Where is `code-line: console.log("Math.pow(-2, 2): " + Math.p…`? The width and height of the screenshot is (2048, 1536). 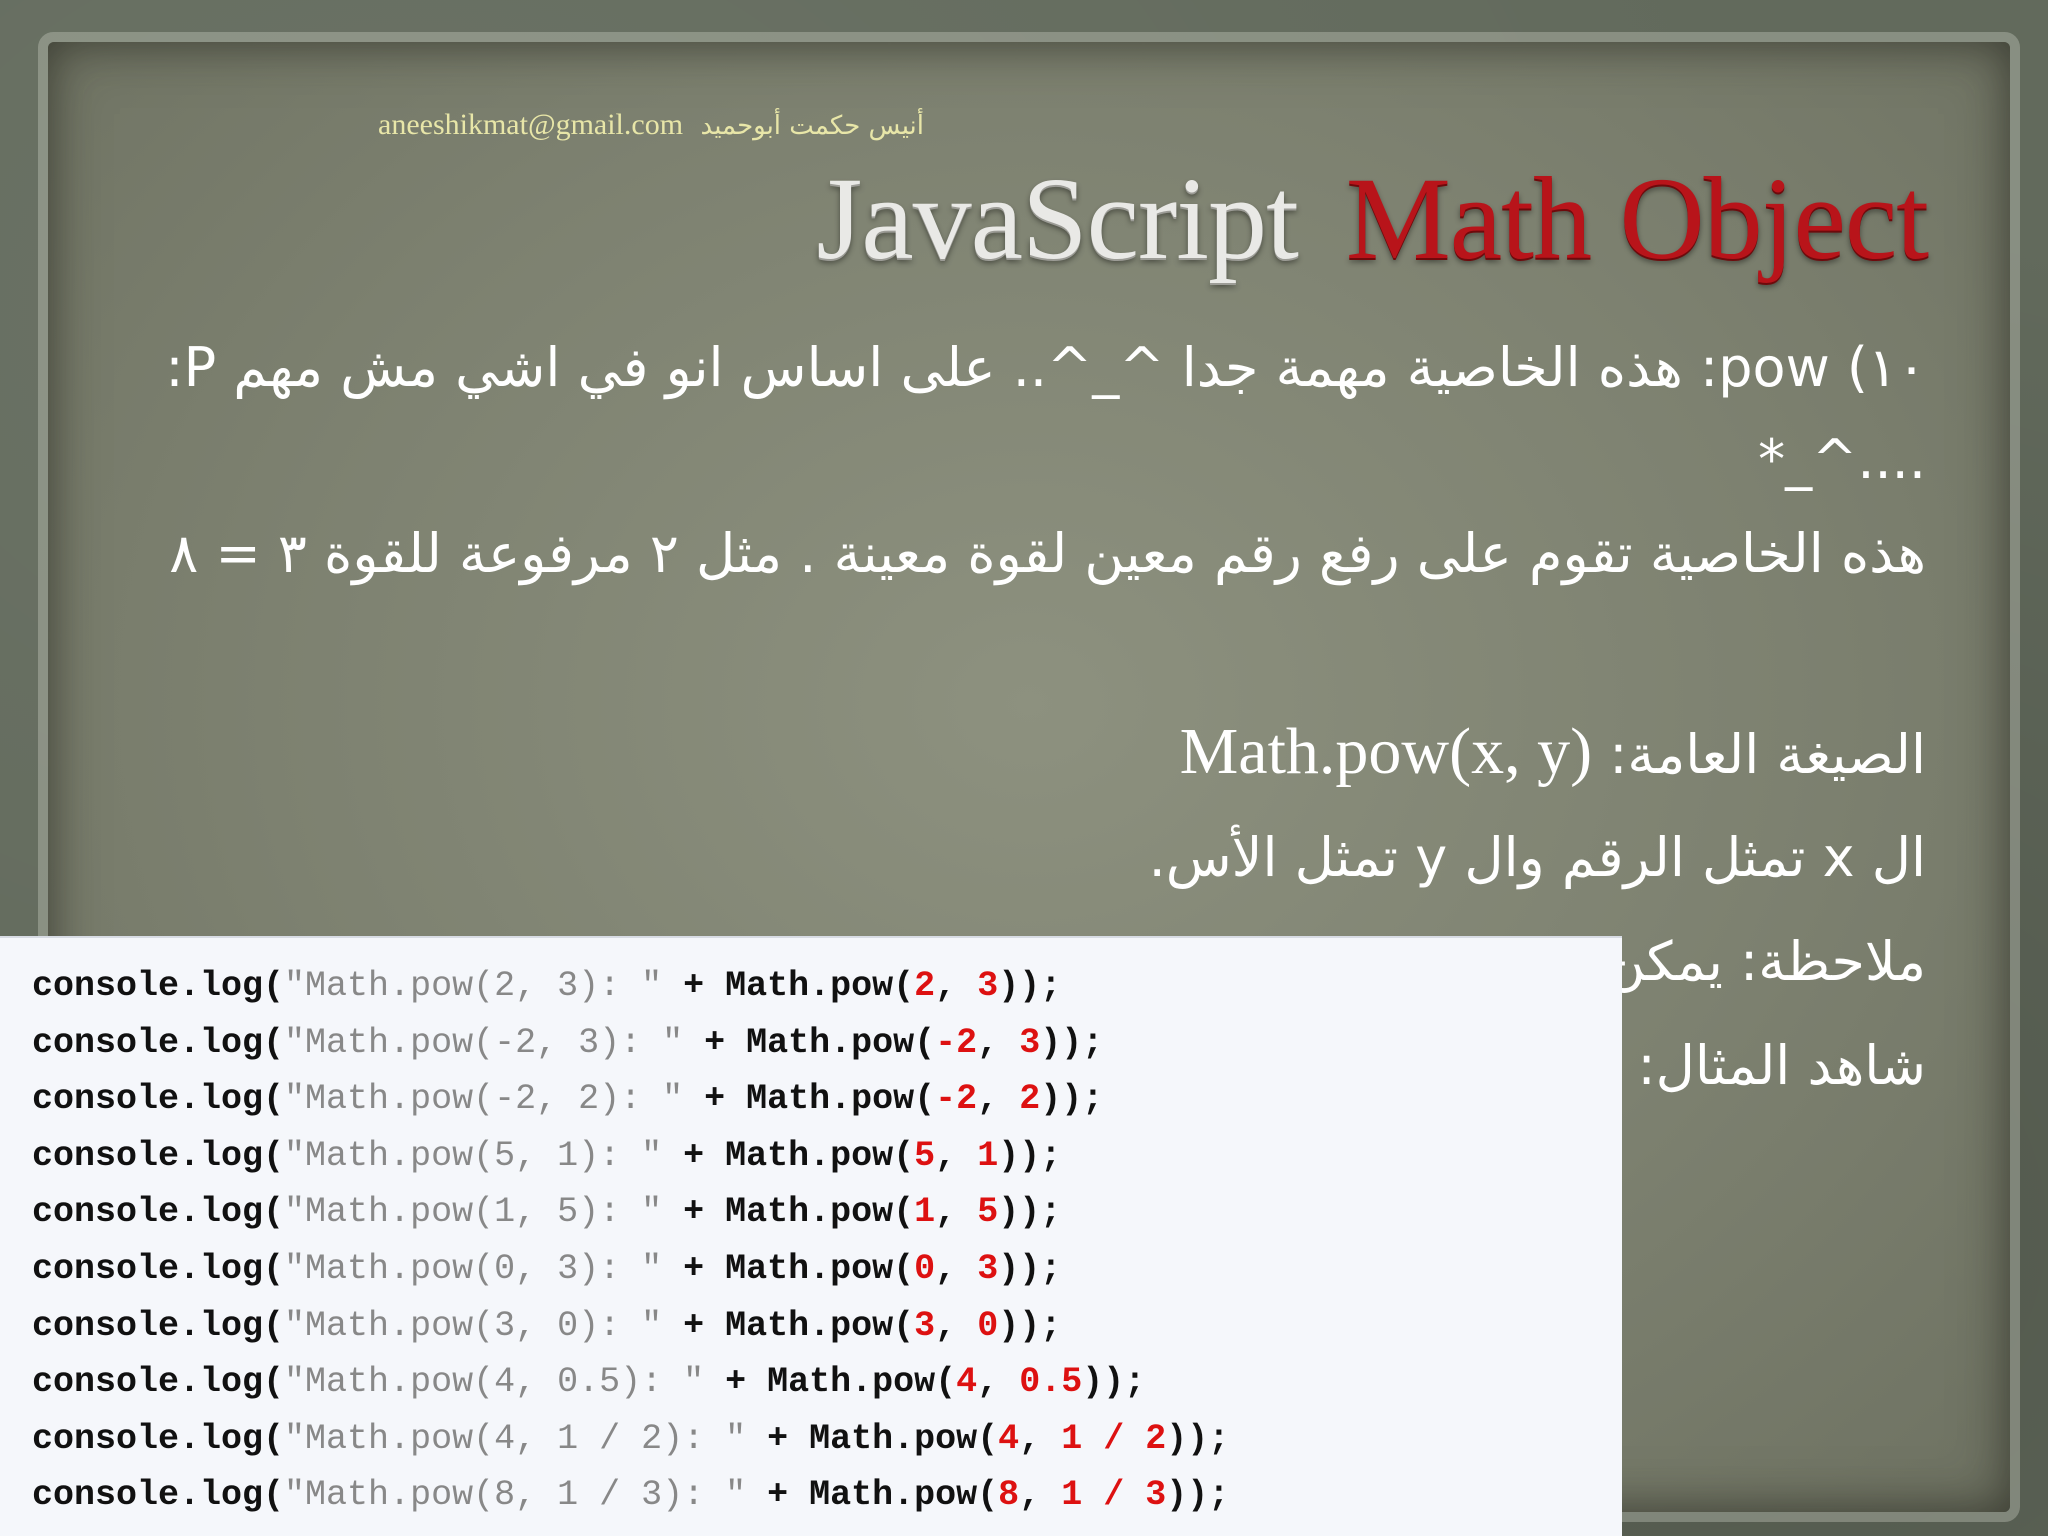 code-line: console.log("Math.pow(-2, 2): " + Math.p… is located at coordinates (827, 1099).